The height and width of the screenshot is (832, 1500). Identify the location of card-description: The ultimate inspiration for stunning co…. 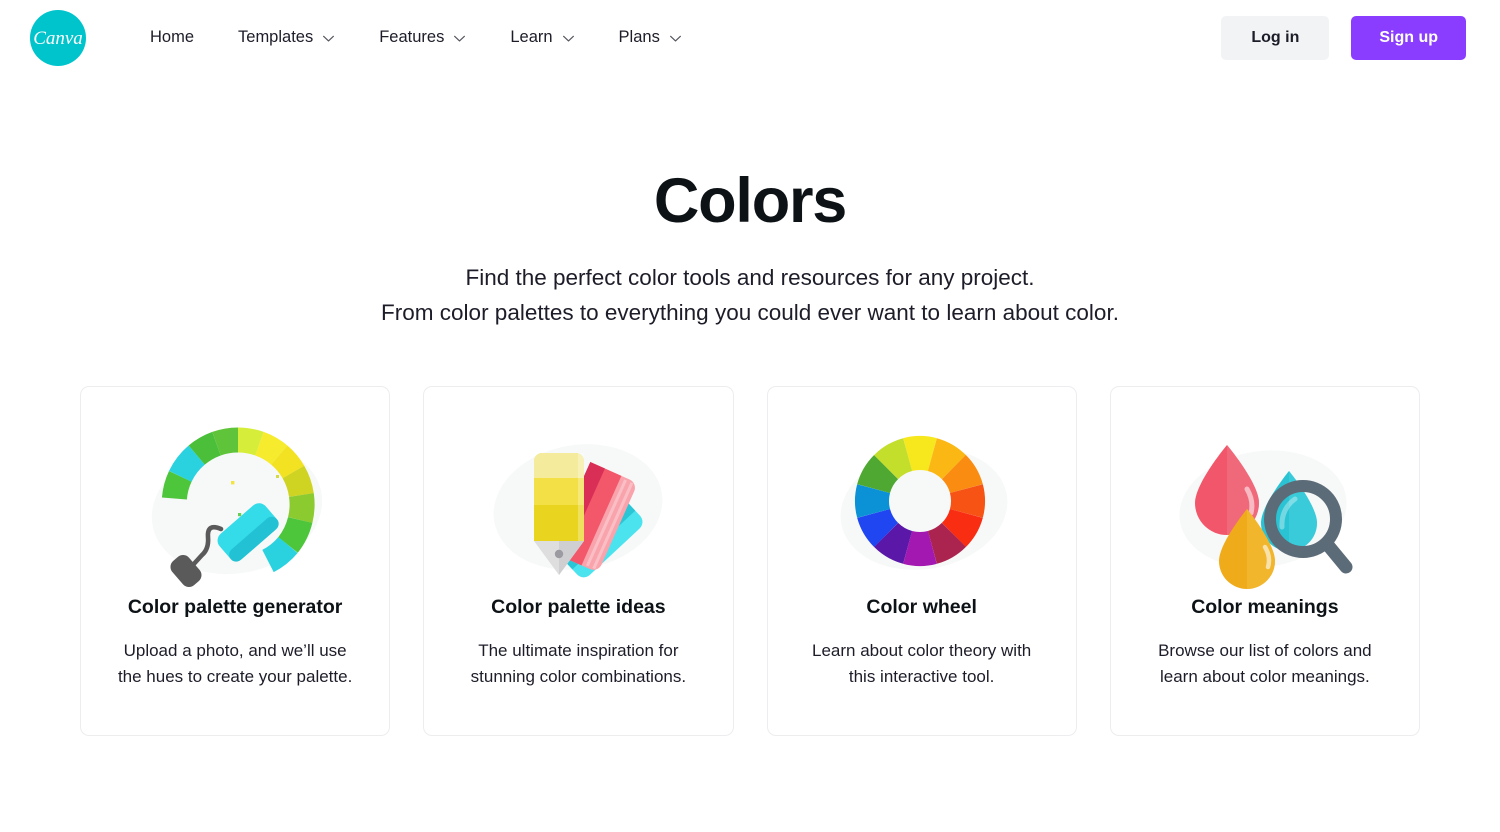
(578, 663).